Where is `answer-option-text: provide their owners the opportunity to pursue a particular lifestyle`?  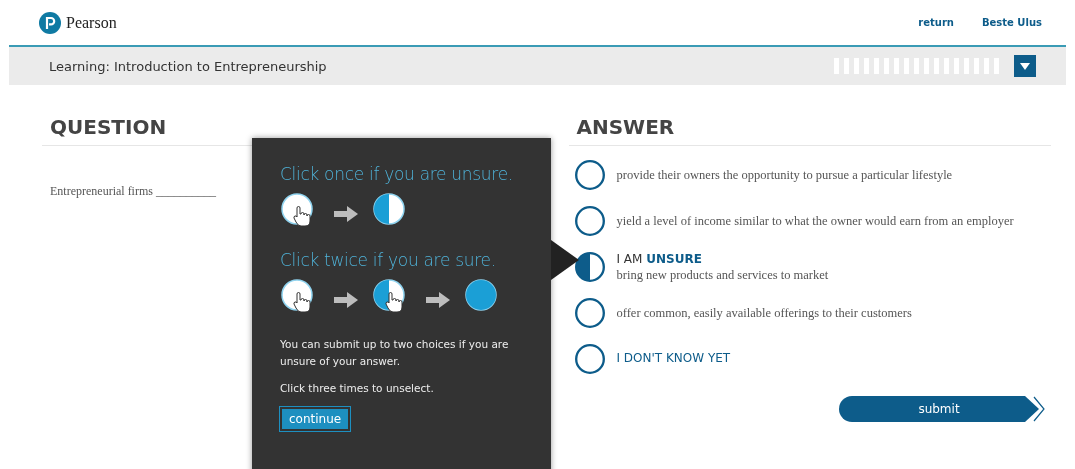 answer-option-text: provide their owners the opportunity to pursue a particular lifestyle is located at coordinates (784, 171).